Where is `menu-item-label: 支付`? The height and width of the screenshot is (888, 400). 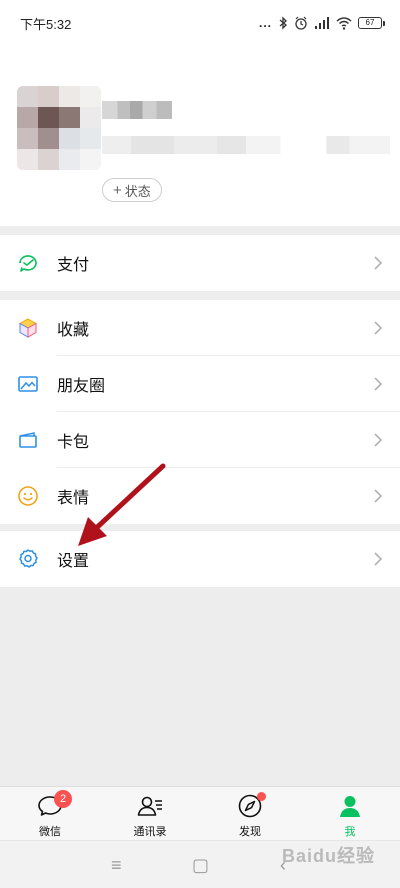
menu-item-label: 支付 is located at coordinates (73, 265).